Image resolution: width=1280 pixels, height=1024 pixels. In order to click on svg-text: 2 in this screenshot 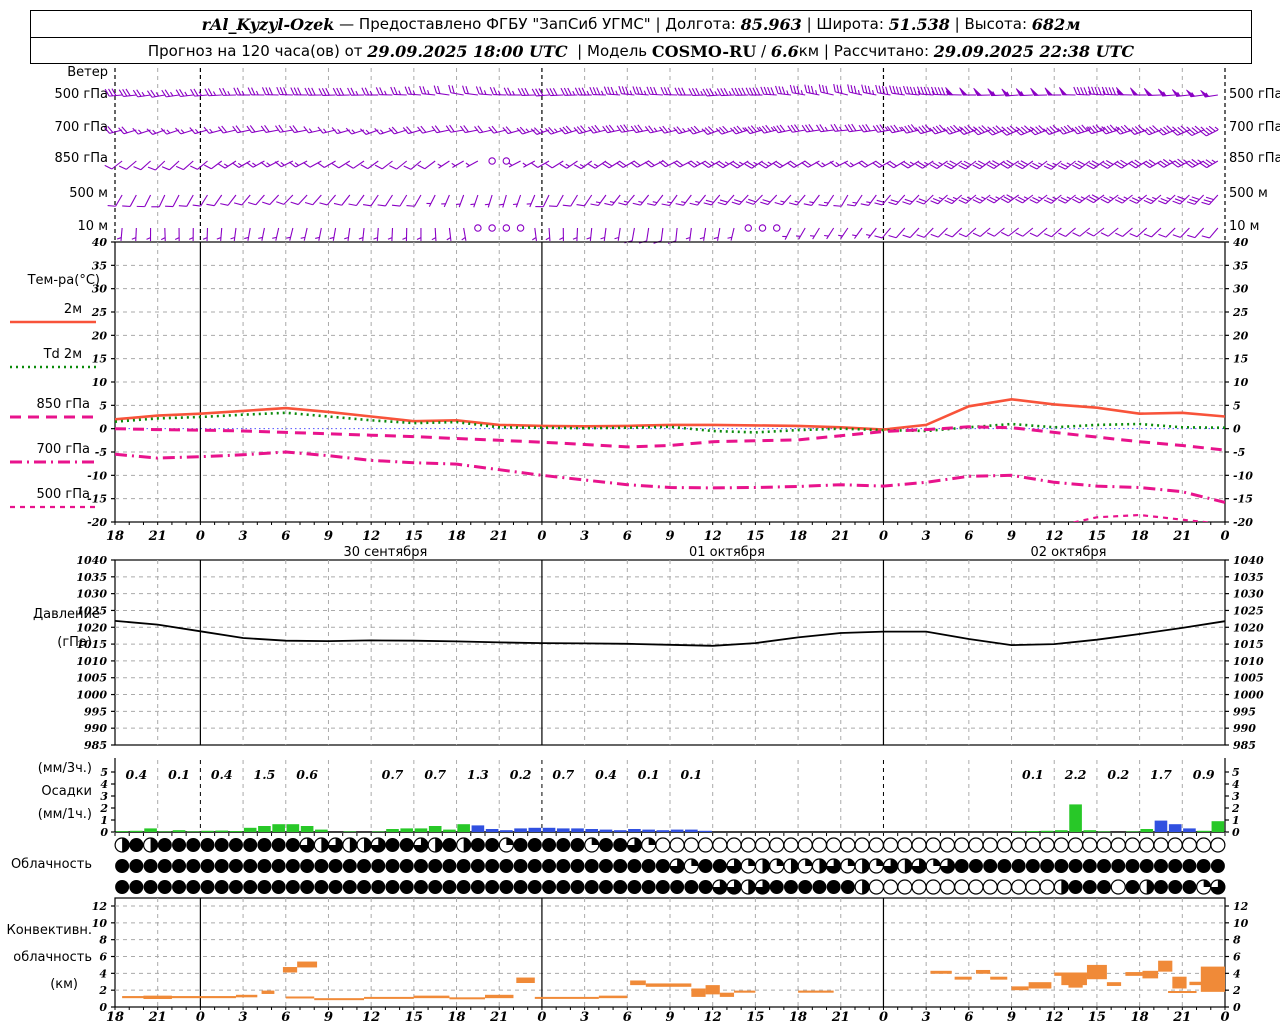, I will do `click(1236, 990)`.